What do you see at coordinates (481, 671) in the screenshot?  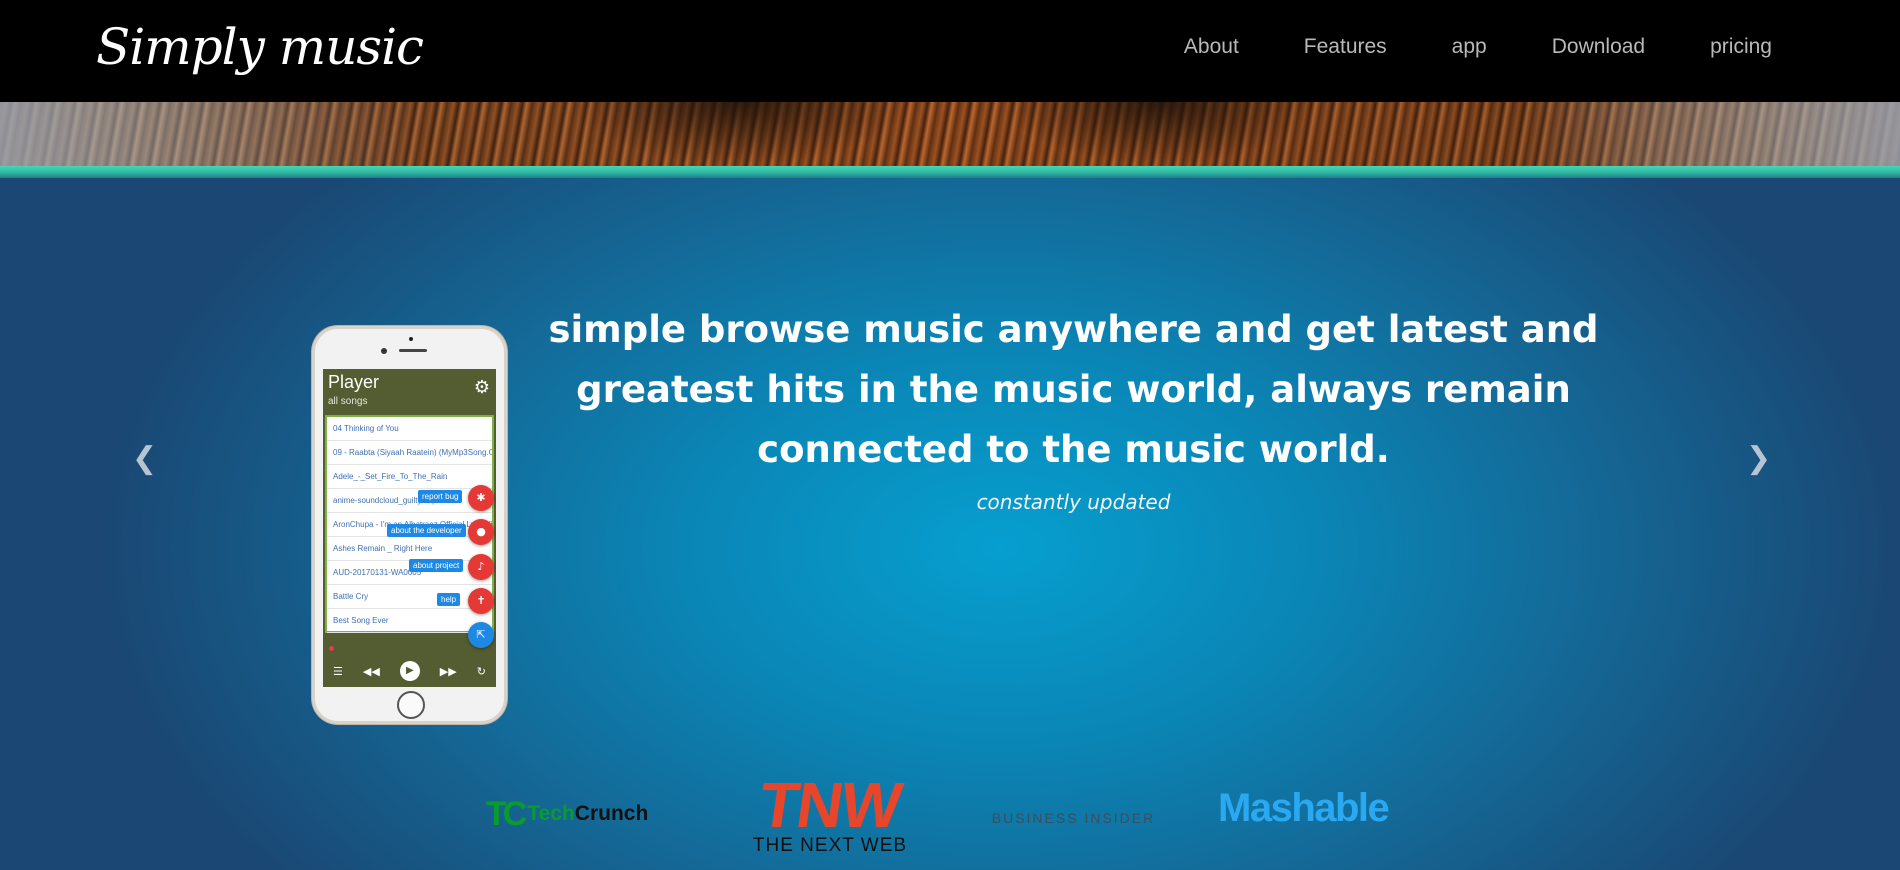 I see `repeat-icon: ↻` at bounding box center [481, 671].